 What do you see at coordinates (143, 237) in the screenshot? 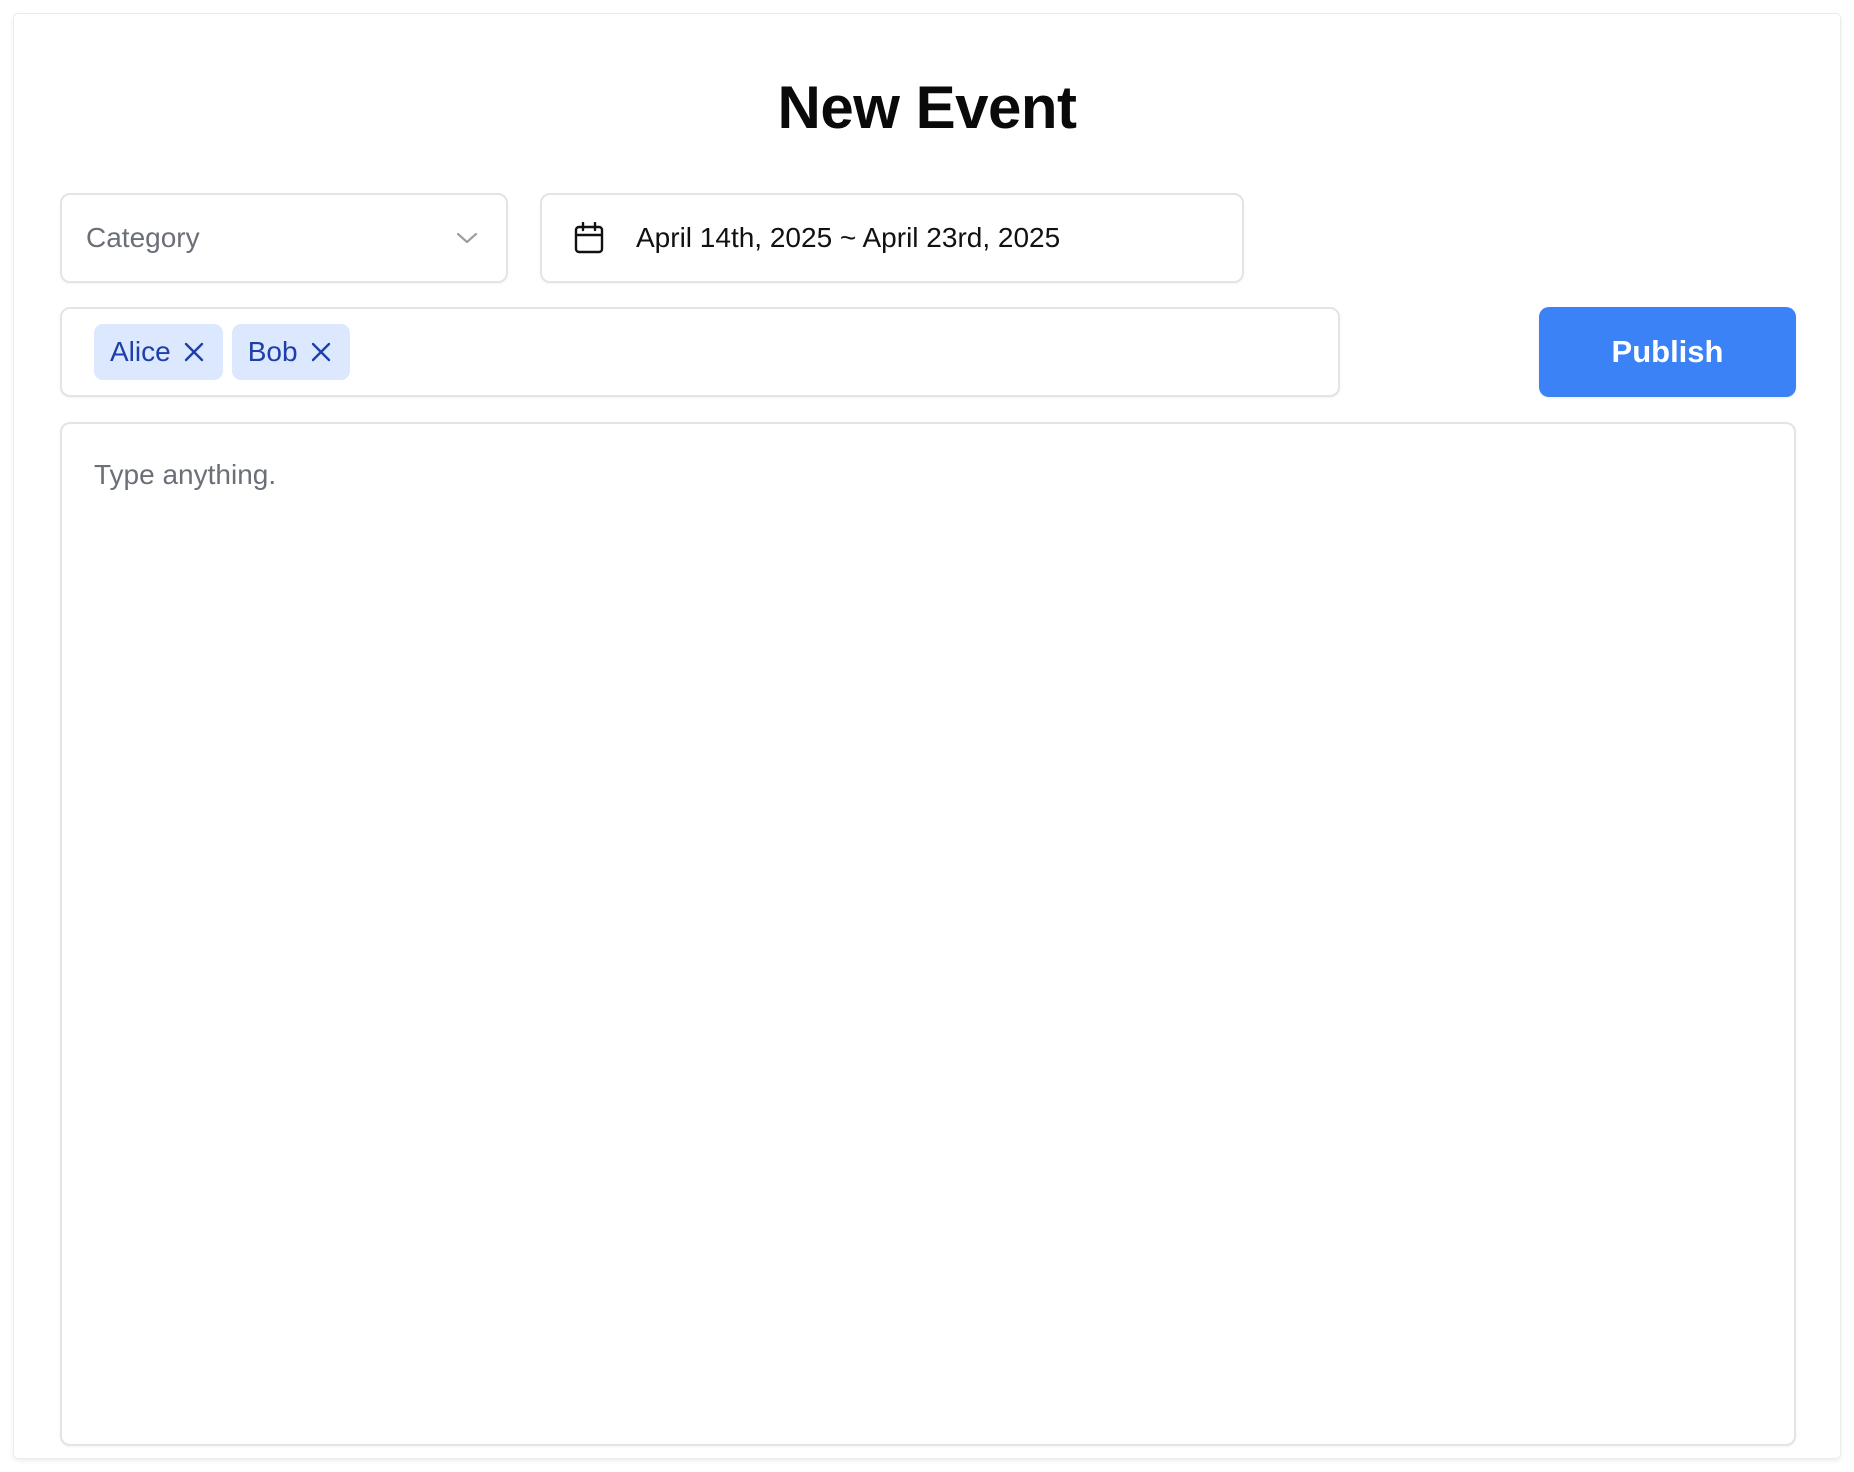
I see `category-placeholder: Category` at bounding box center [143, 237].